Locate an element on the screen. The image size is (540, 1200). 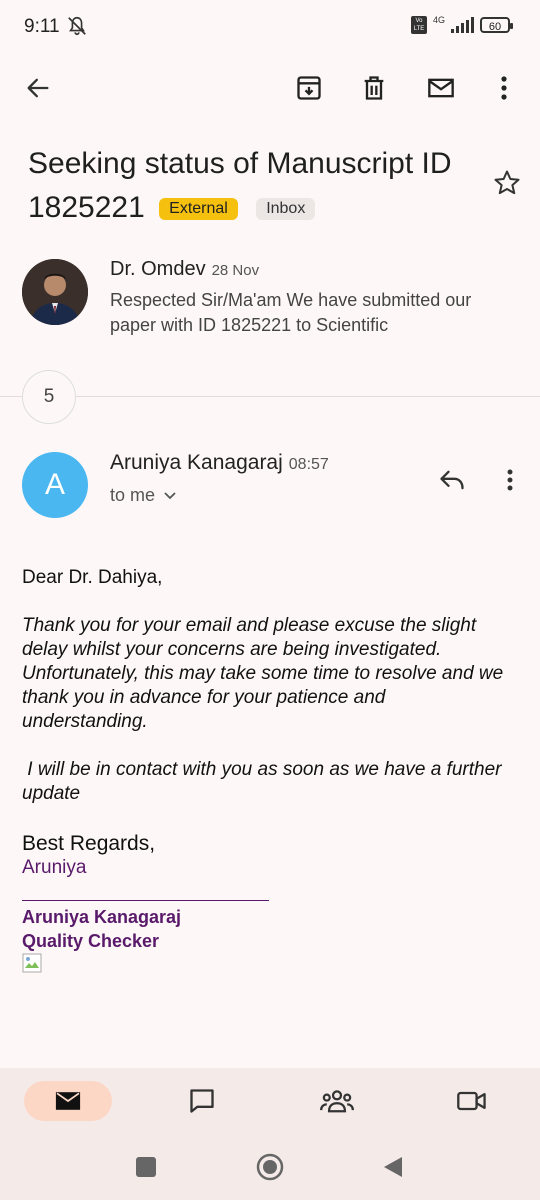
chat-icon is located at coordinates (202, 1101).